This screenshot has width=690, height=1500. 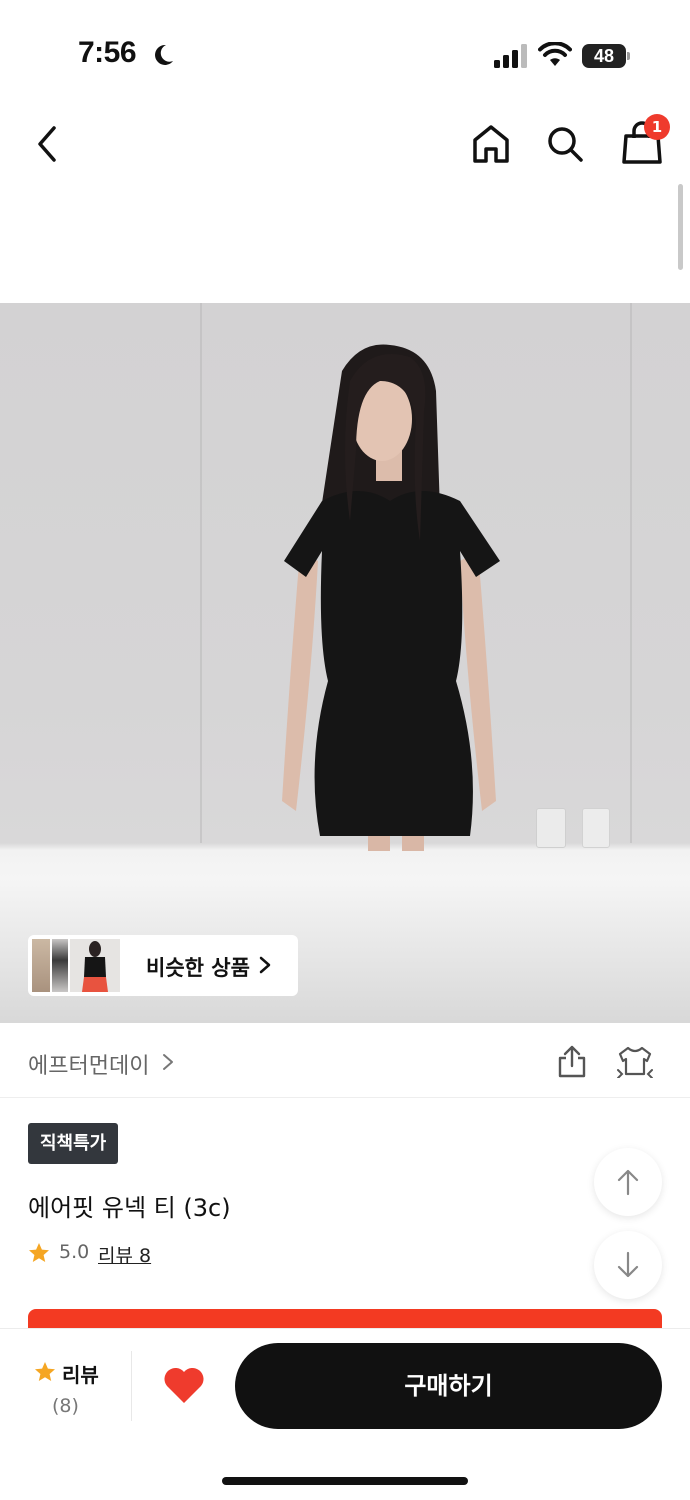 I want to click on moon-icon, so click(x=164, y=54).